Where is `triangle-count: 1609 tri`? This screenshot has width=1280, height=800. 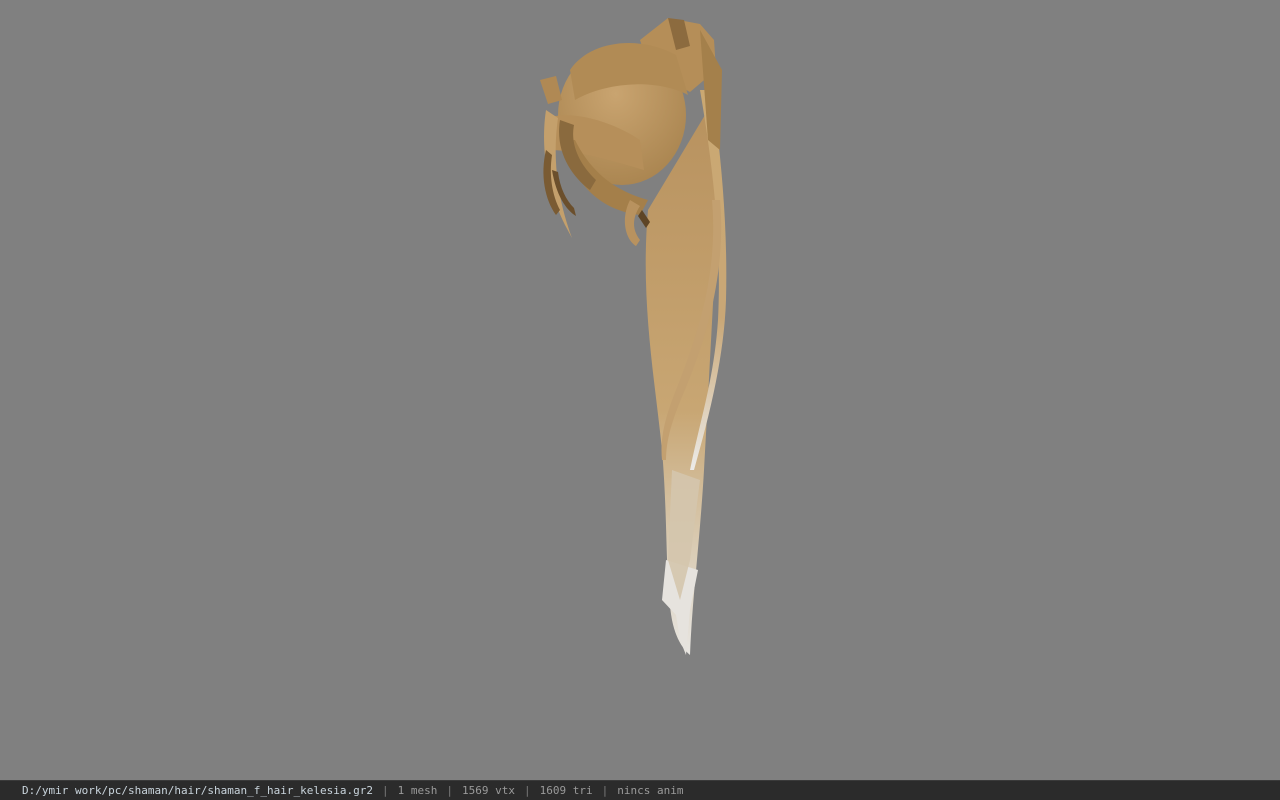 triangle-count: 1609 tri is located at coordinates (566, 790).